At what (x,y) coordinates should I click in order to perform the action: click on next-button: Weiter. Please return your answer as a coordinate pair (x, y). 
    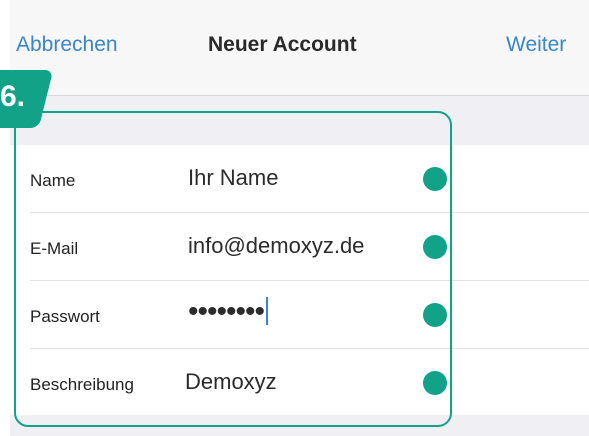
    Looking at the image, I should click on (536, 45).